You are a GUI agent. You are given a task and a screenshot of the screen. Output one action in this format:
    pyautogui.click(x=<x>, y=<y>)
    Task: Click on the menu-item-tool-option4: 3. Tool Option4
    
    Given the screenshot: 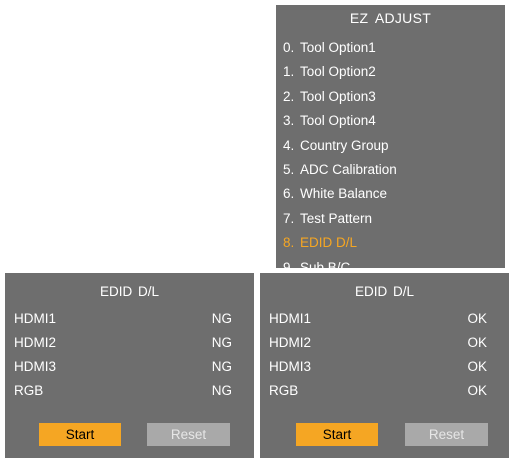 What is the action you would take?
    pyautogui.click(x=340, y=121)
    